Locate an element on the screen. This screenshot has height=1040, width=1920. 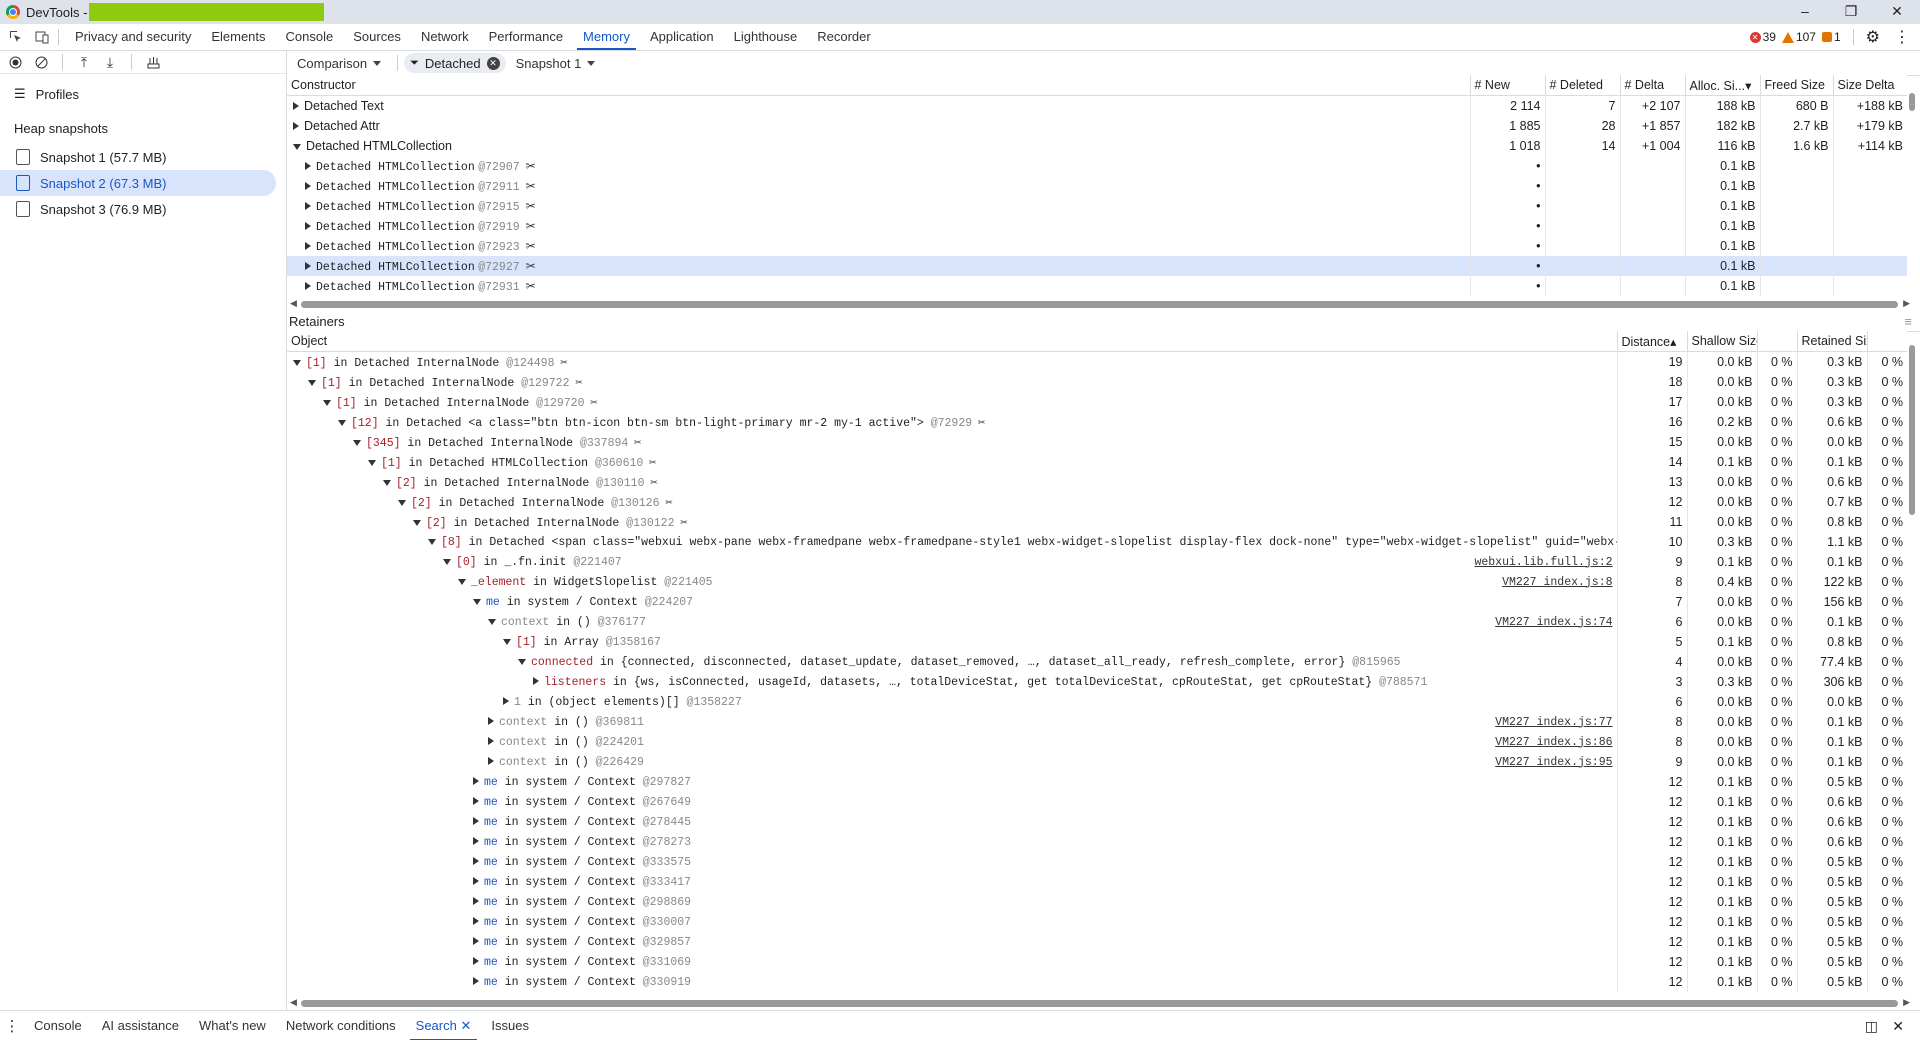
inspect-element-icon is located at coordinates (16, 37).